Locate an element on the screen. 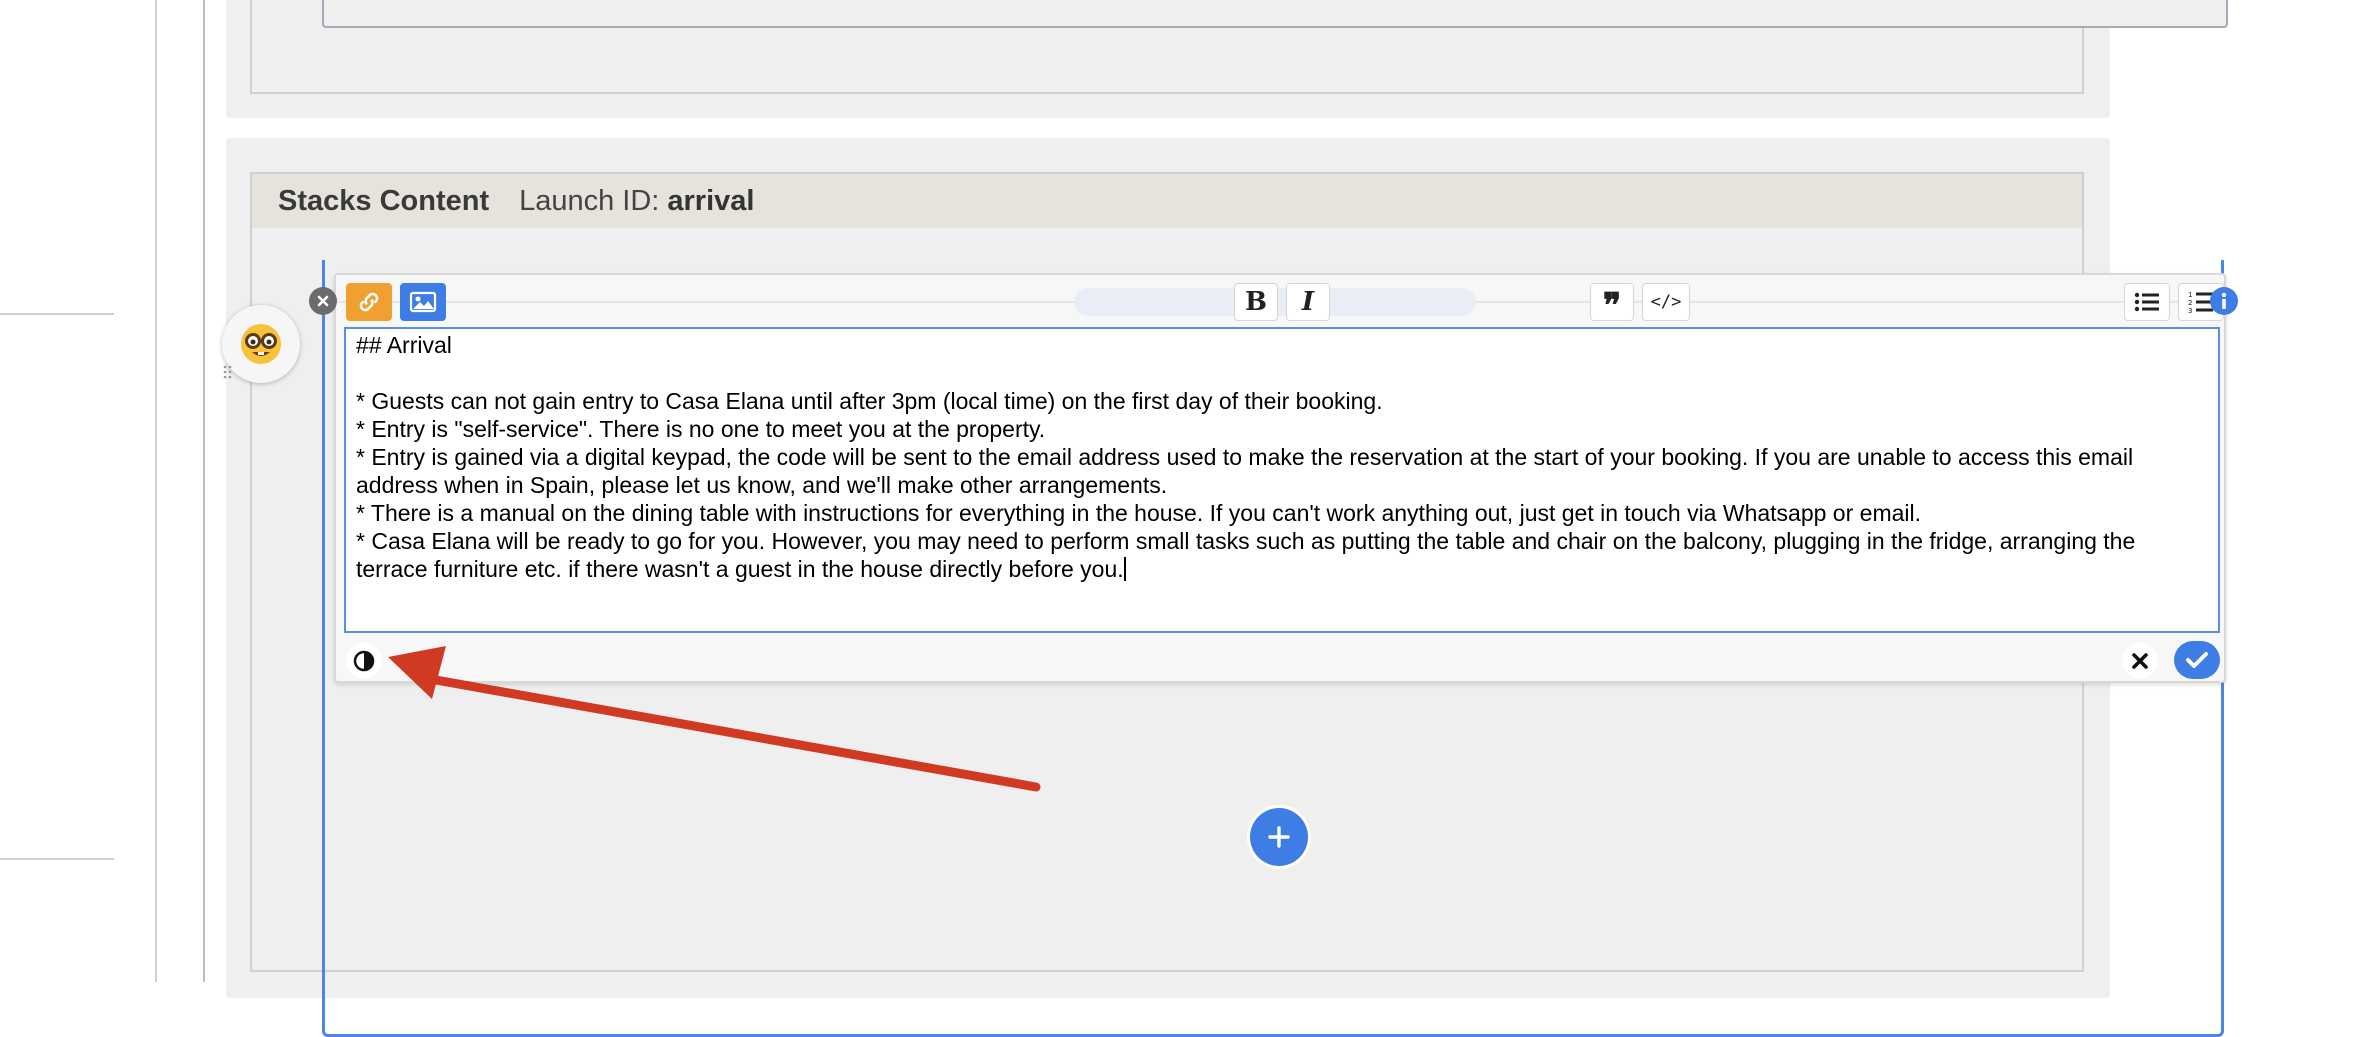  remove-stack-button is located at coordinates (323, 301).